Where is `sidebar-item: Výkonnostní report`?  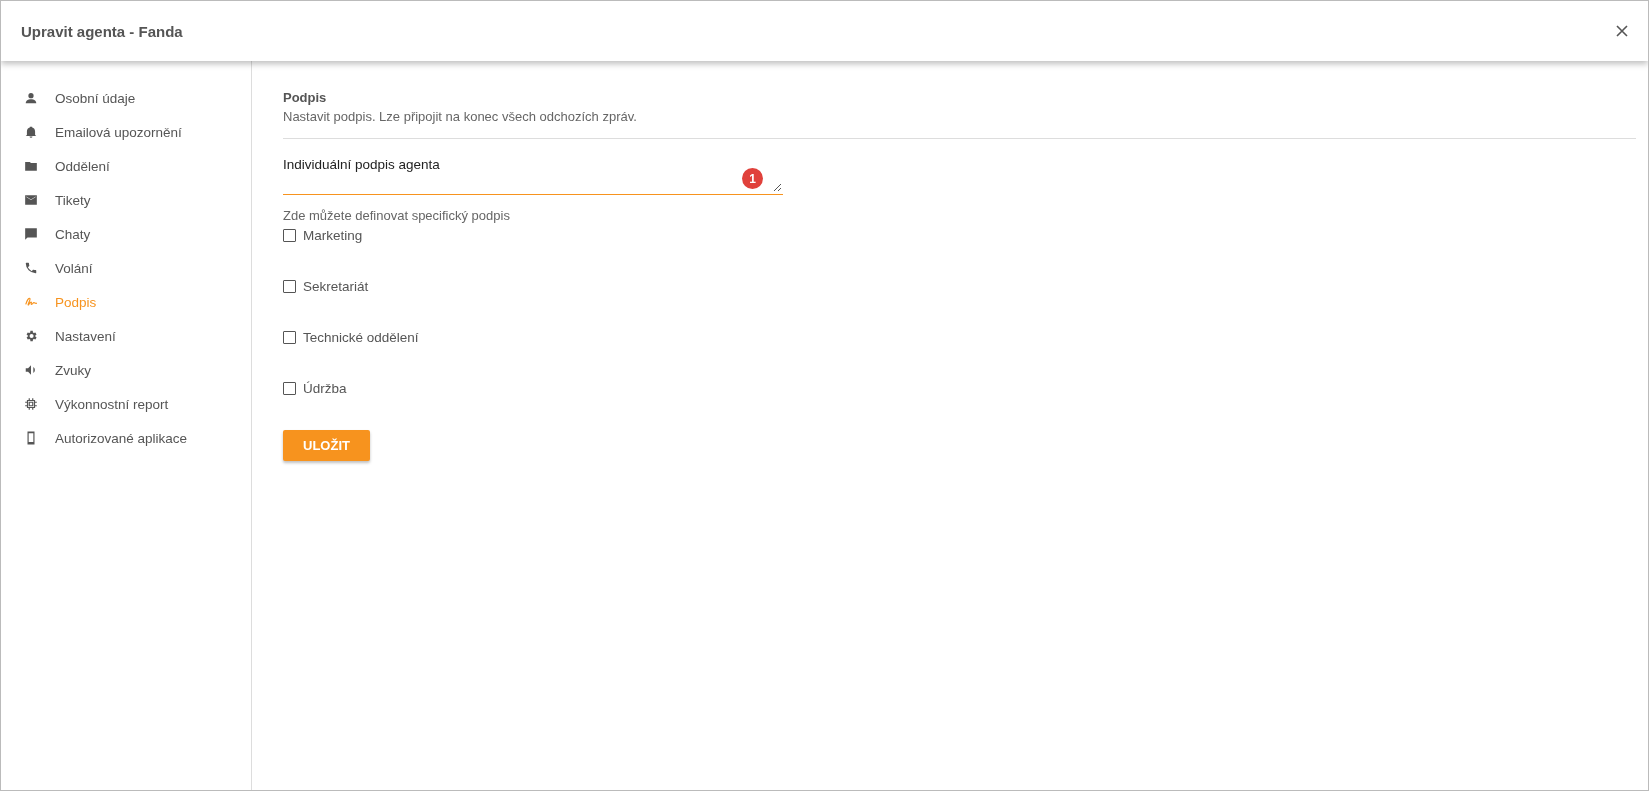
sidebar-item: Výkonnostní report is located at coordinates (126, 404).